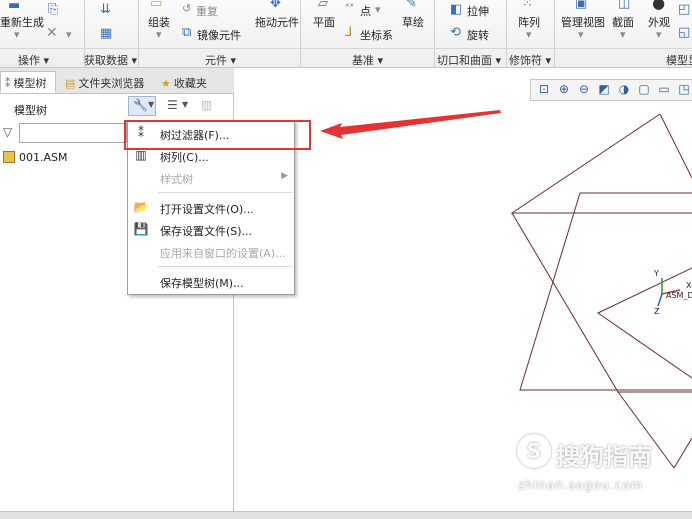 Image resolution: width=692 pixels, height=519 pixels. I want to click on group-component-label: 元件 ▾, so click(220, 60).